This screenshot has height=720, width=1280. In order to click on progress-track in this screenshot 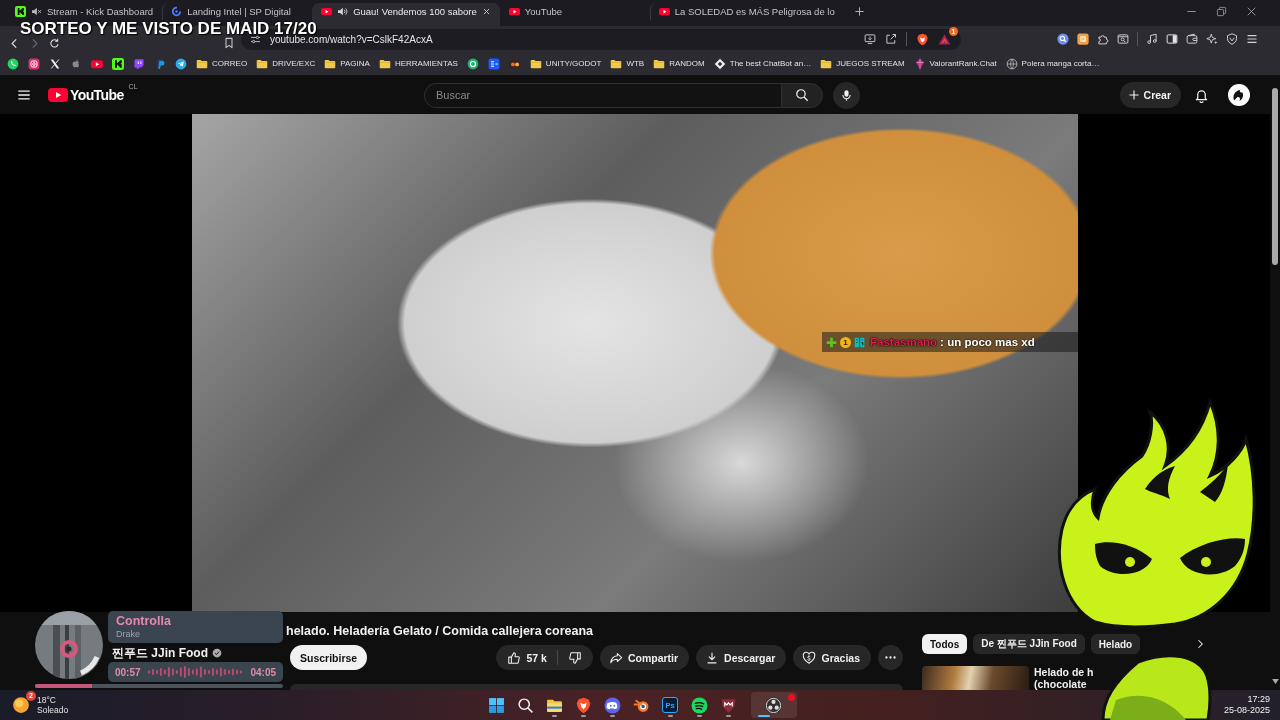, I will do `click(159, 686)`.